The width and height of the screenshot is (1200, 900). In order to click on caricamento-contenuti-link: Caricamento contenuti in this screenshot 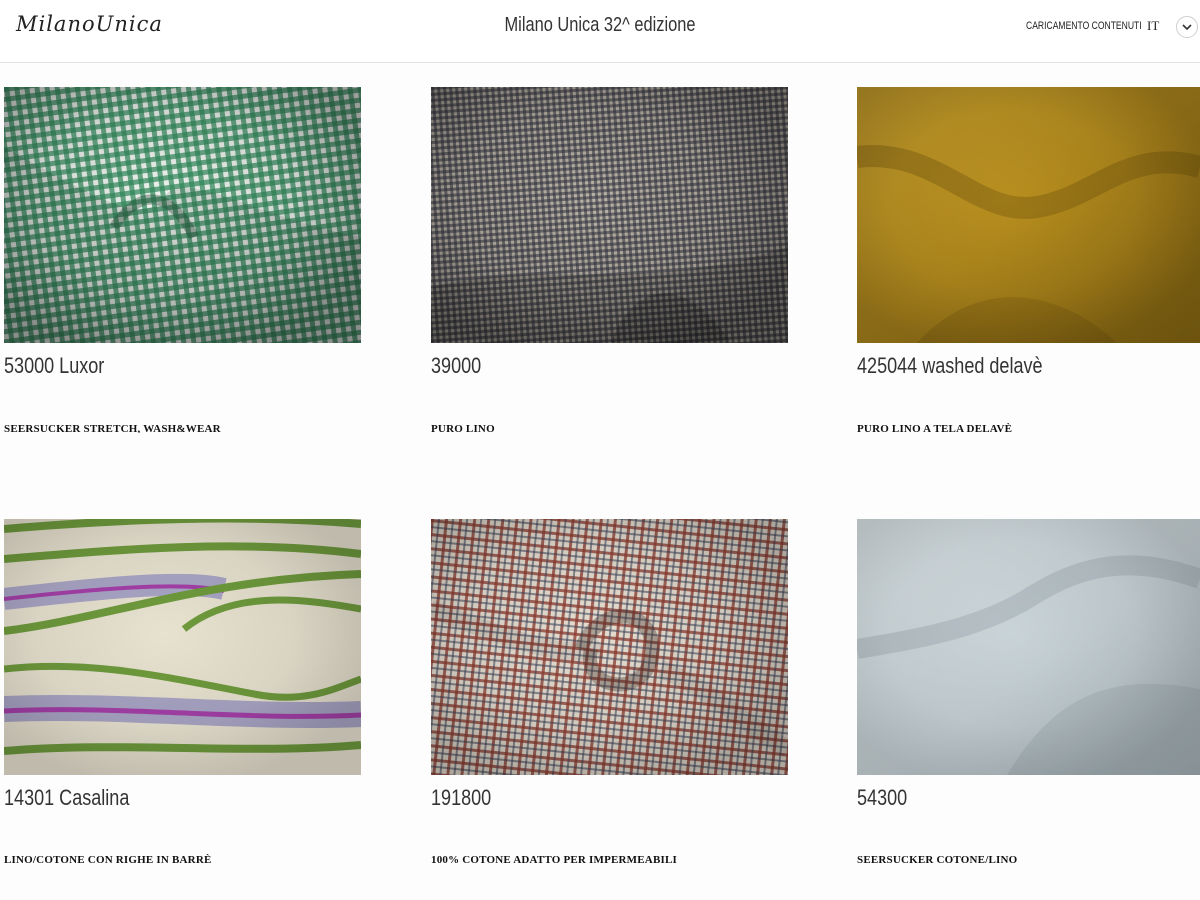, I will do `click(1084, 26)`.